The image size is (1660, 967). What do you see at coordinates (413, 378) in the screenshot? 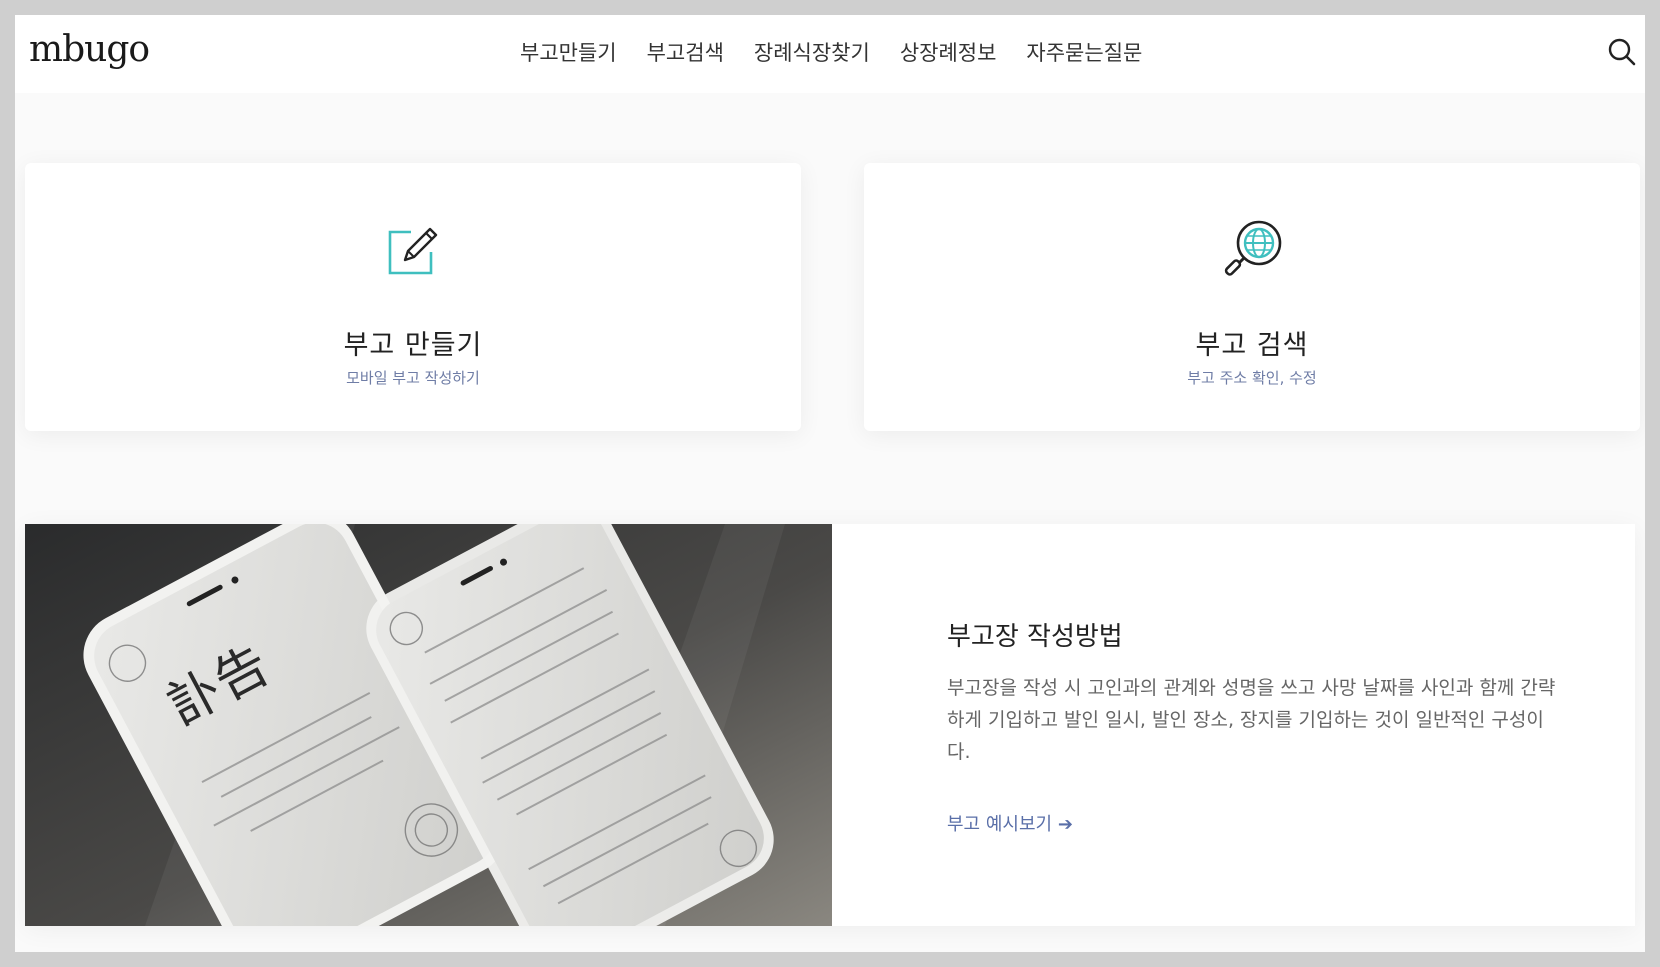
I see `card-subtitle: 모바일 부고 작성하기` at bounding box center [413, 378].